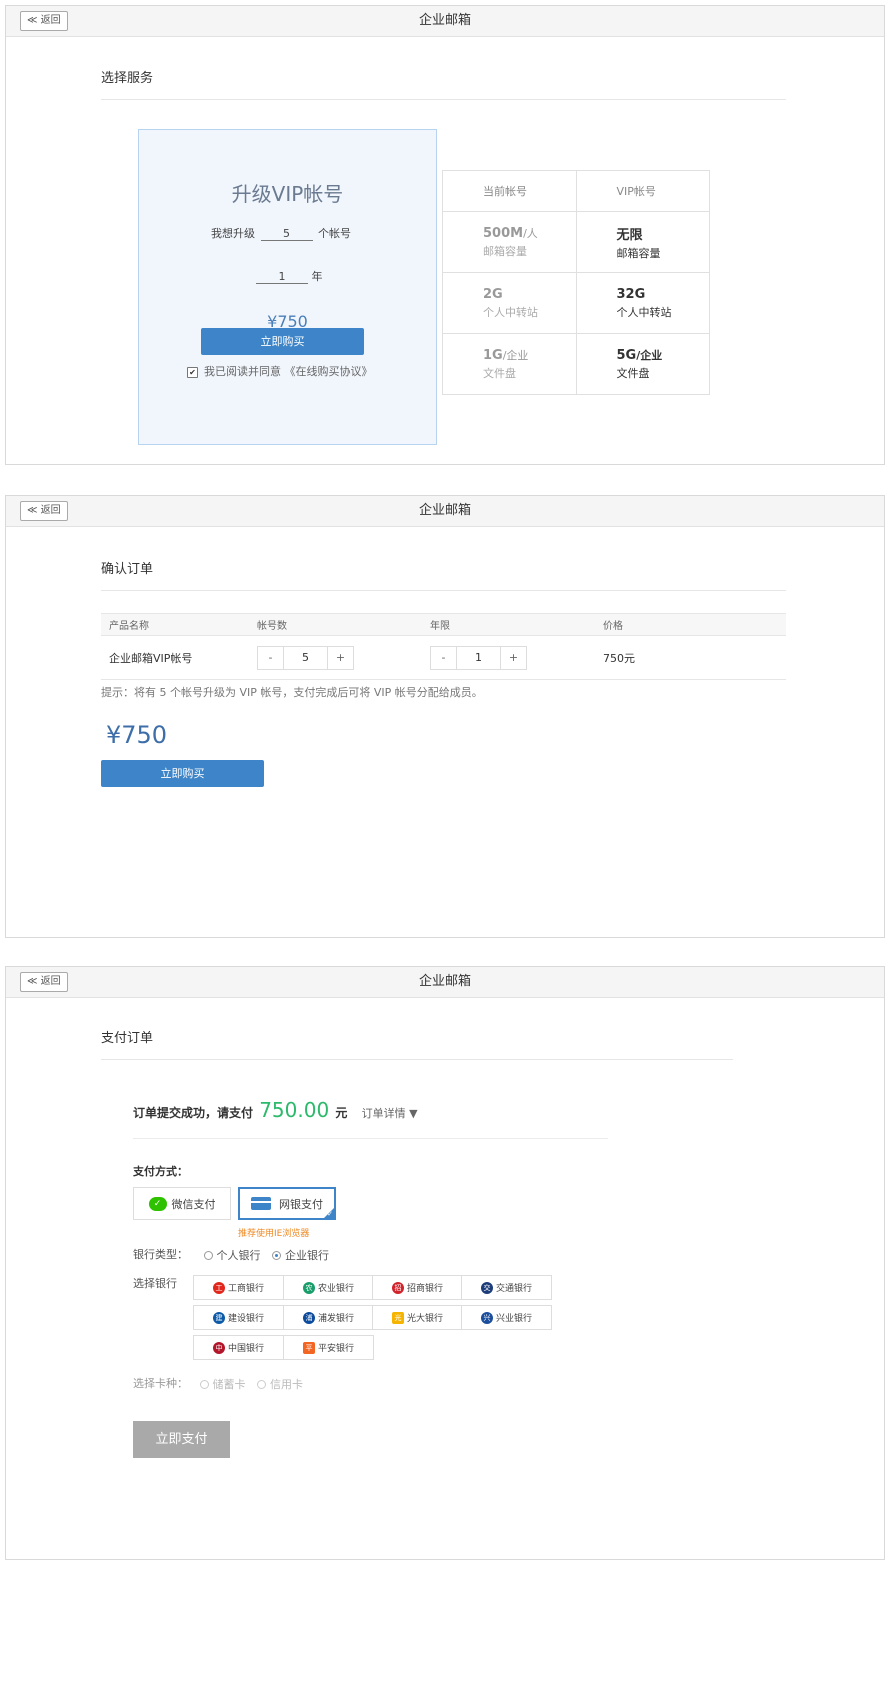 The height and width of the screenshot is (1699, 891). What do you see at coordinates (509, 364) in the screenshot?
I see `compare-current-cell: 1G/企业 文件盘` at bounding box center [509, 364].